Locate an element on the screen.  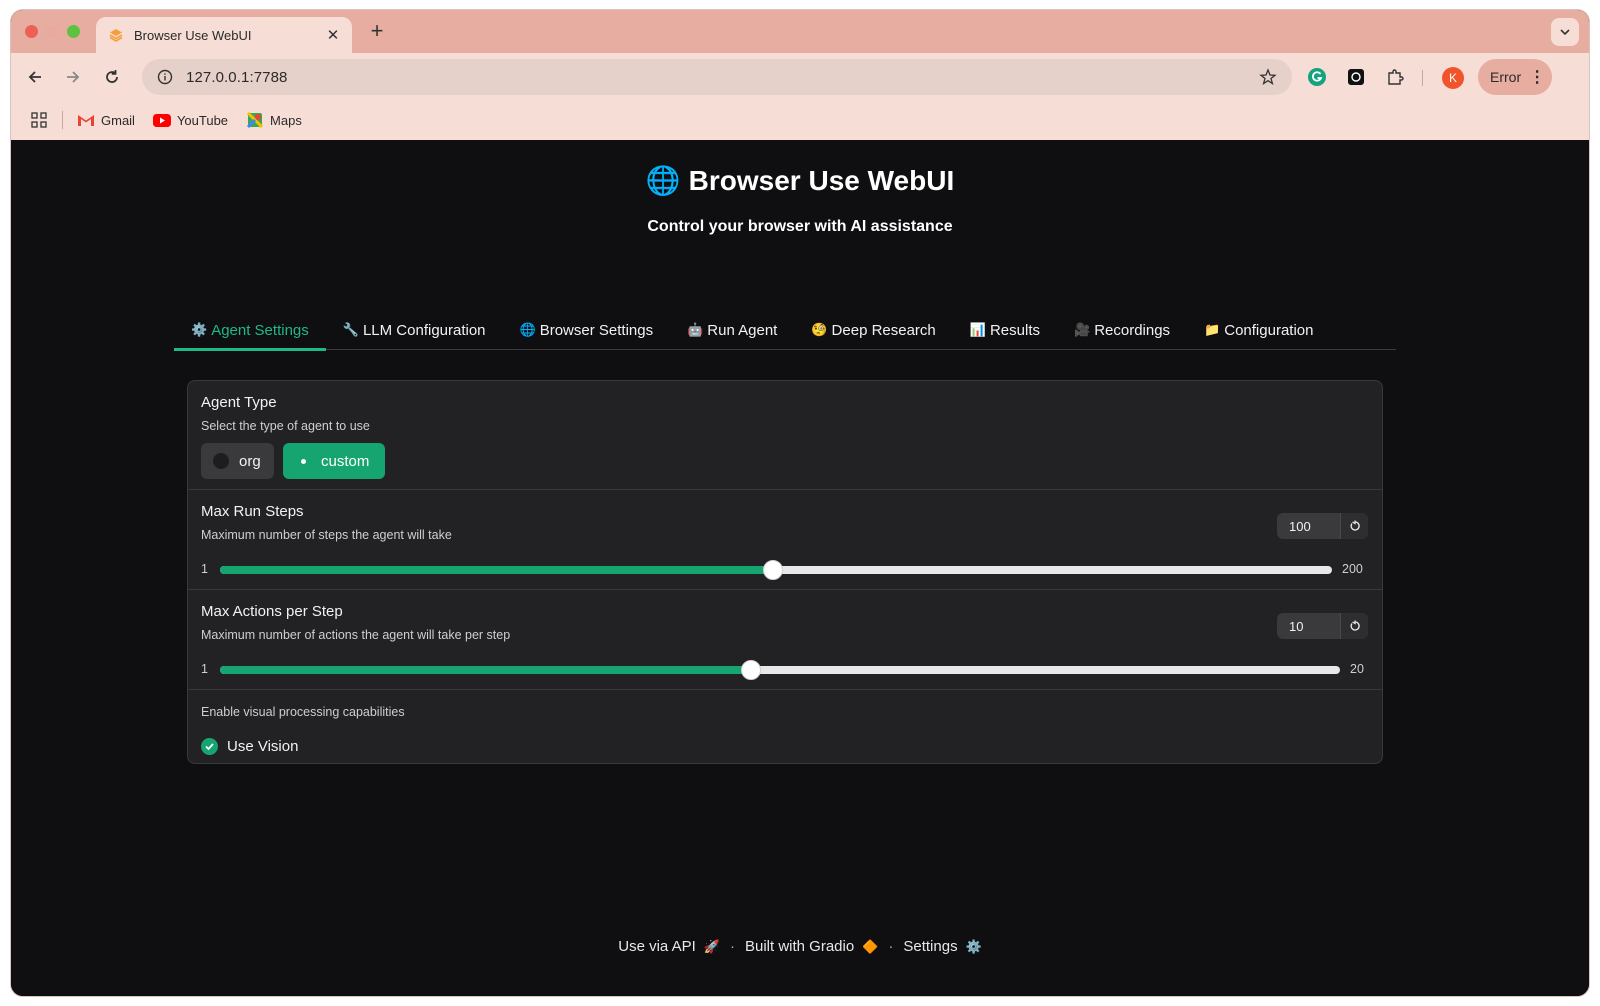
use-via-api-link: Use via API is located at coordinates (657, 946).